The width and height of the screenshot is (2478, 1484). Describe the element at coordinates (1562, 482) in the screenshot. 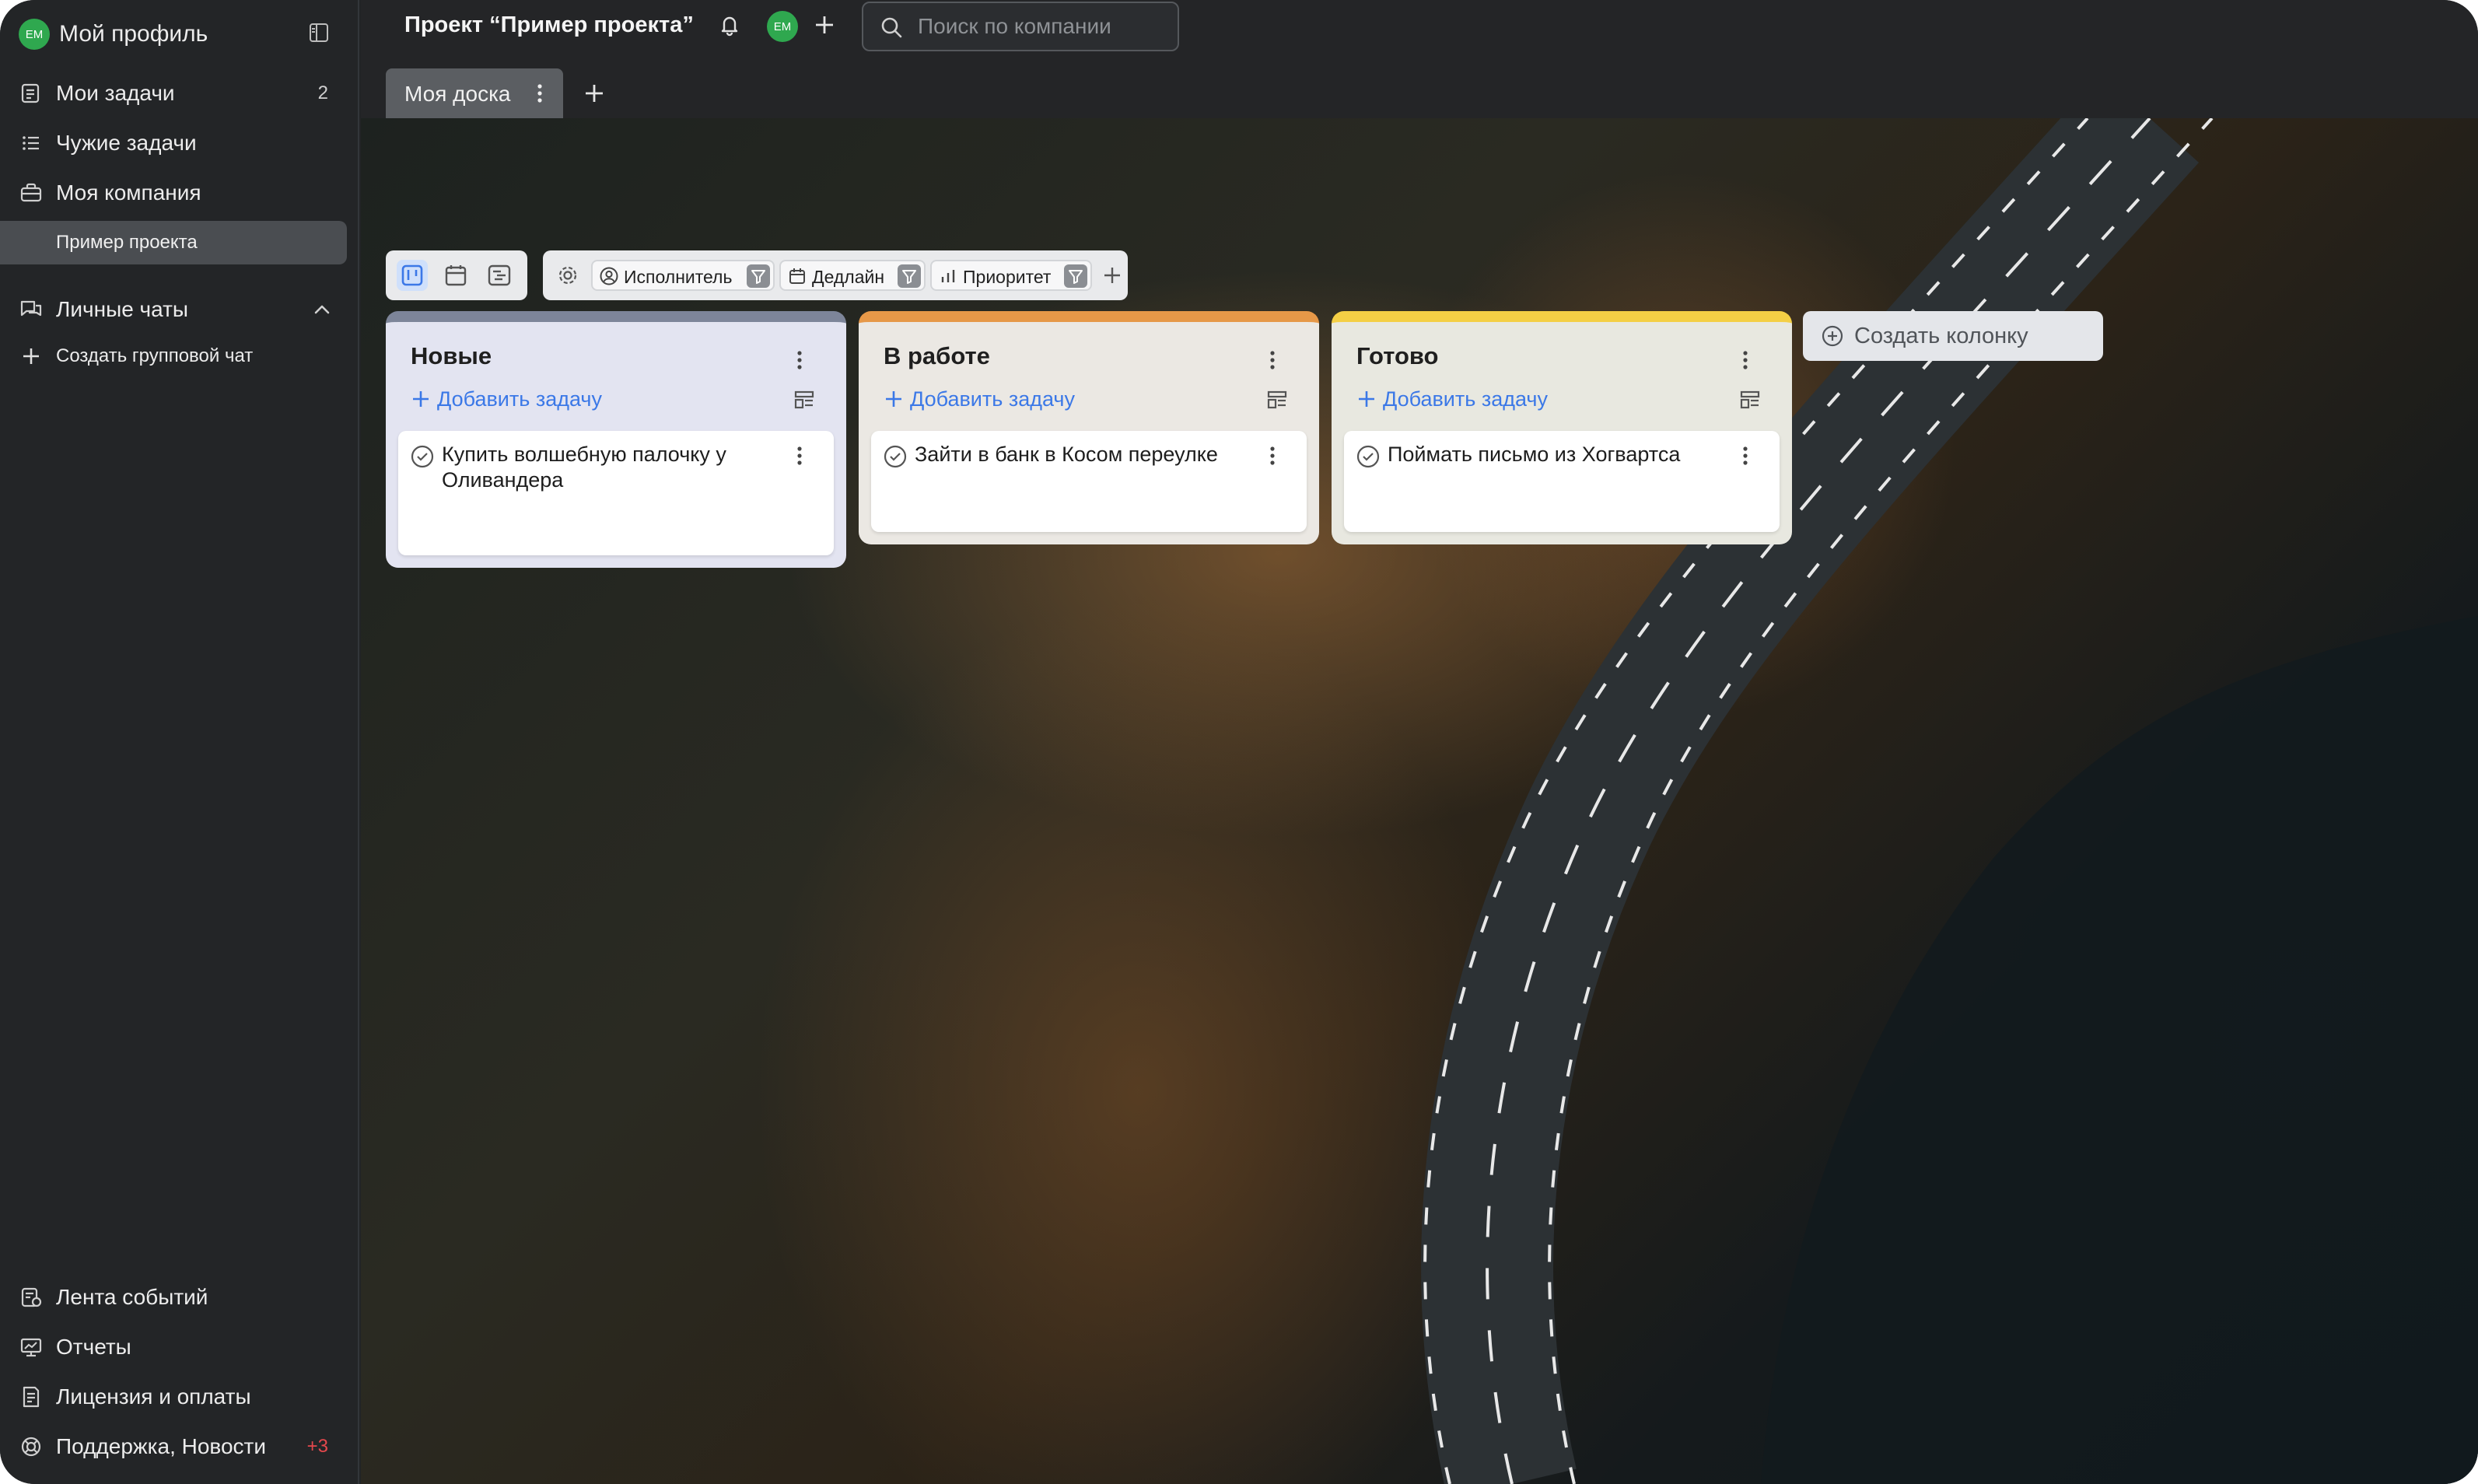

I see `task-card: Поймать письмо из Хогвартса` at that location.